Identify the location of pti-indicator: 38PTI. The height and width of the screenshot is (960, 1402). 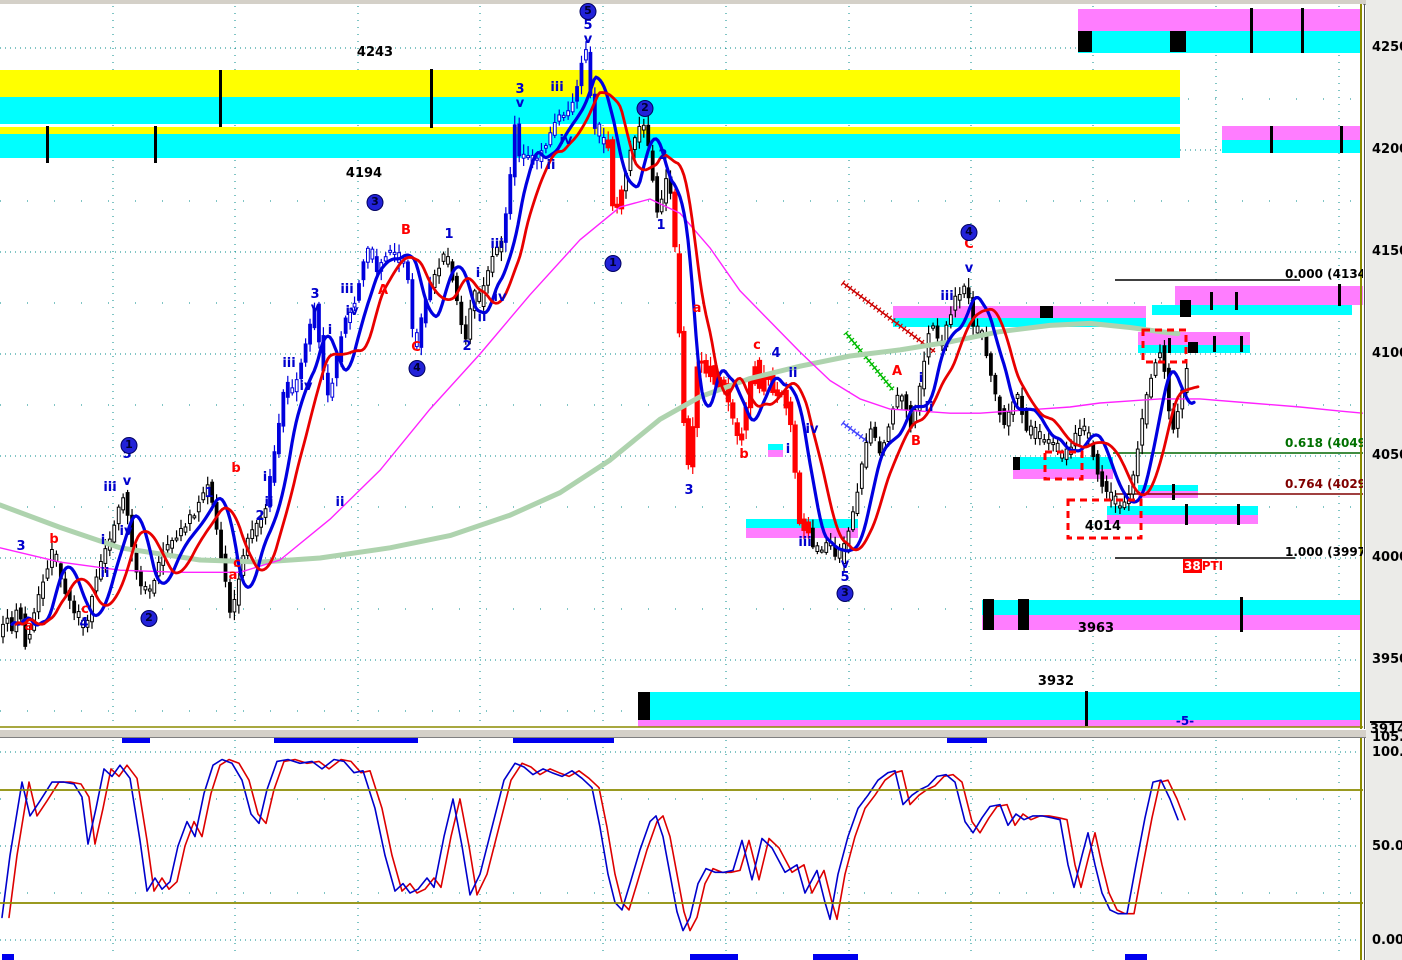
(1203, 566).